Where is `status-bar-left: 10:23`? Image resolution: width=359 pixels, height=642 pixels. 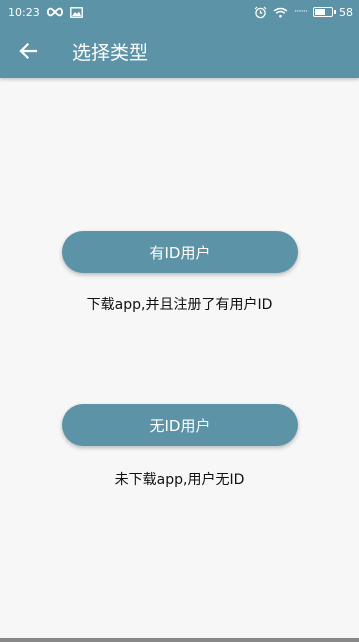 status-bar-left: 10:23 is located at coordinates (45, 12).